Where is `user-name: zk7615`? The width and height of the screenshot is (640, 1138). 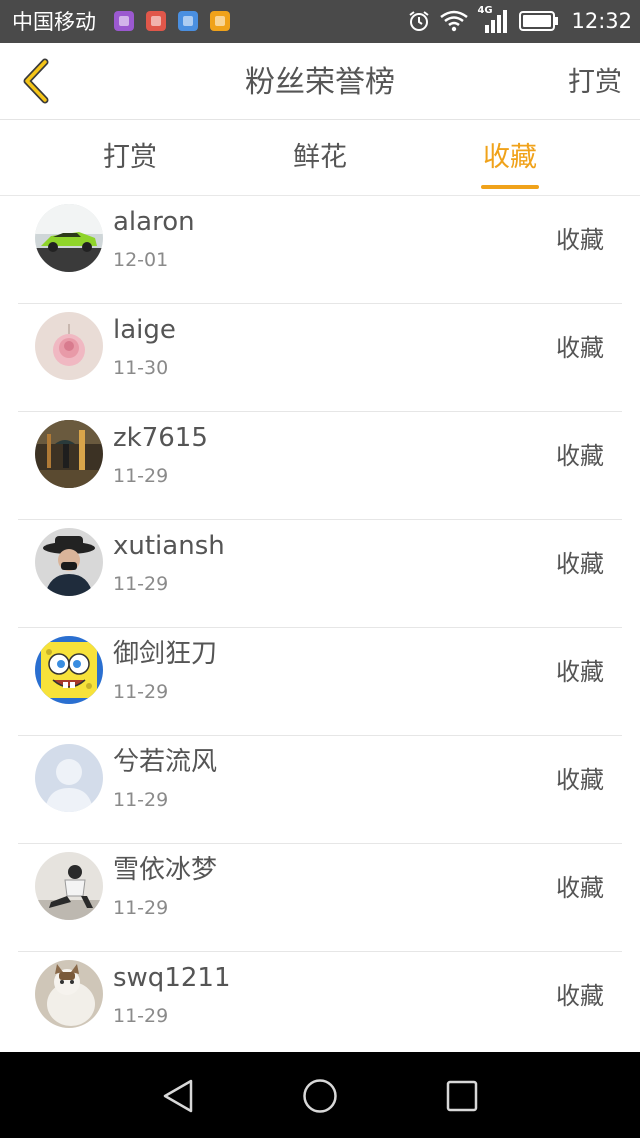
user-name: zk7615 is located at coordinates (160, 438).